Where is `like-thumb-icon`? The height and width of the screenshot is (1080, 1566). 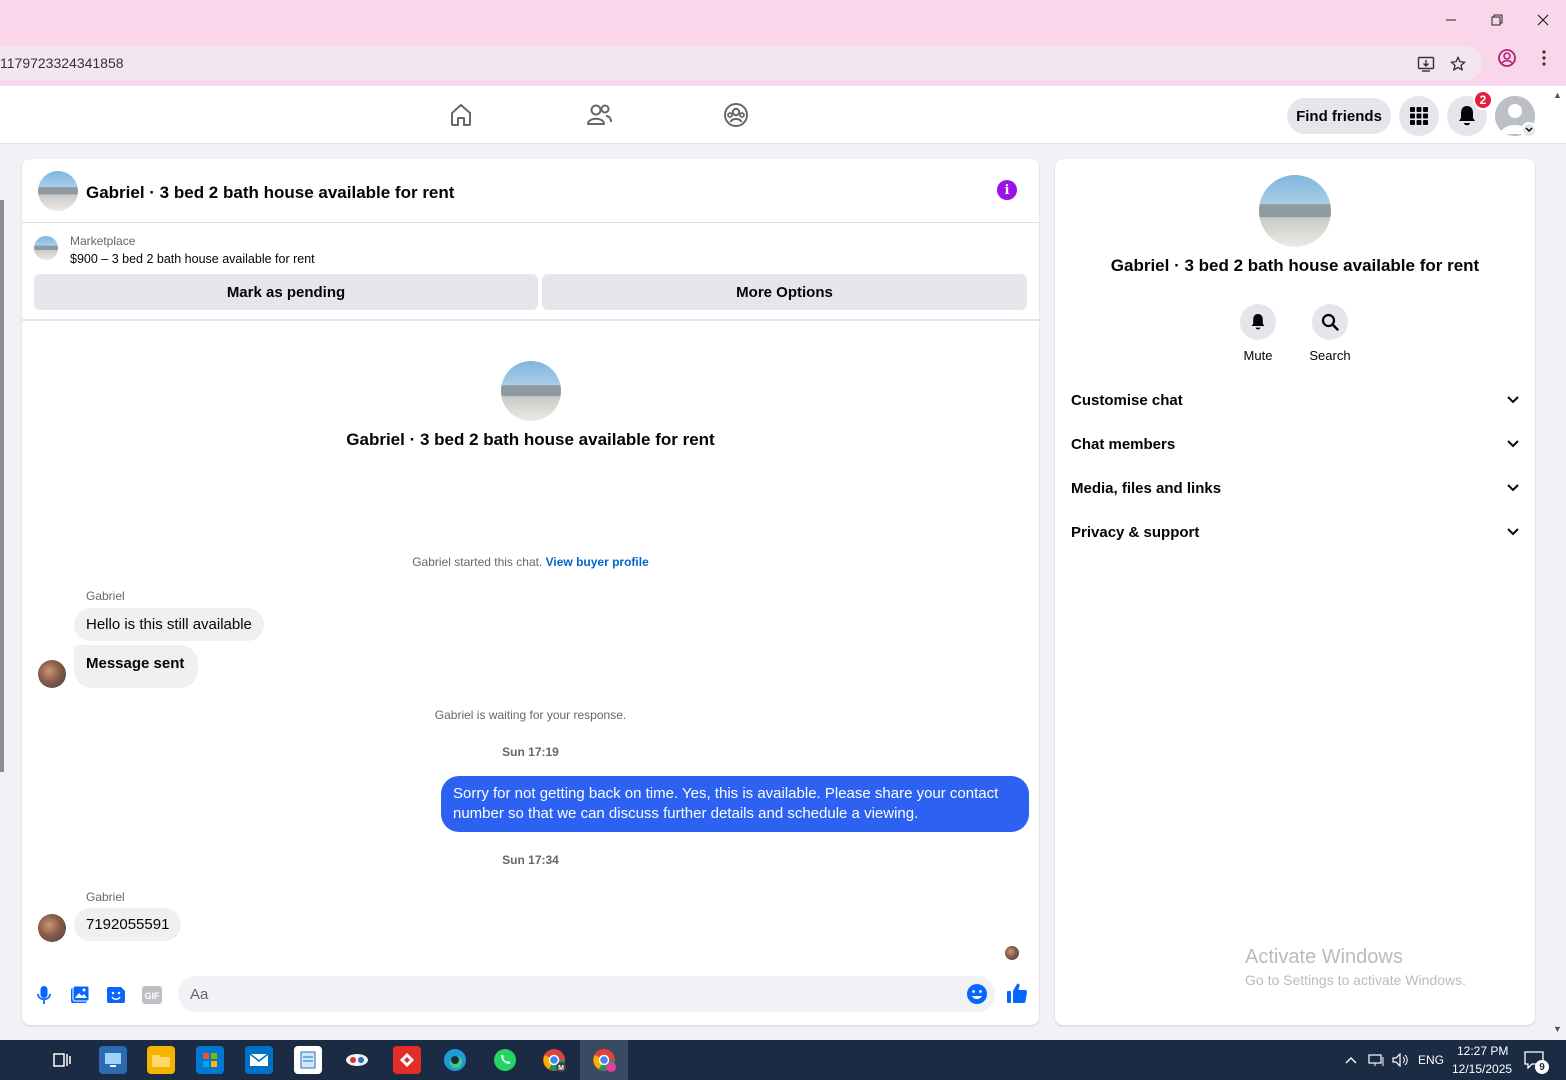 like-thumb-icon is located at coordinates (1017, 993).